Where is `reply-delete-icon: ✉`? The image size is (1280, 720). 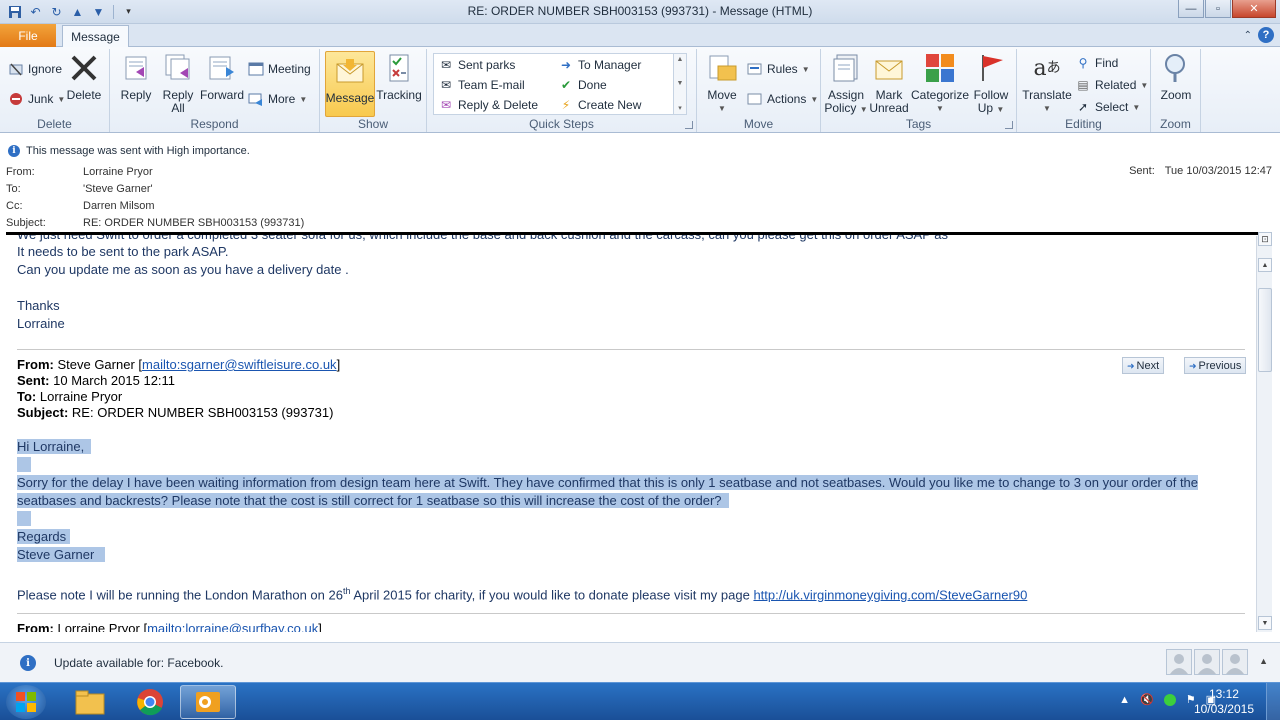
reply-delete-icon: ✉ is located at coordinates (446, 105).